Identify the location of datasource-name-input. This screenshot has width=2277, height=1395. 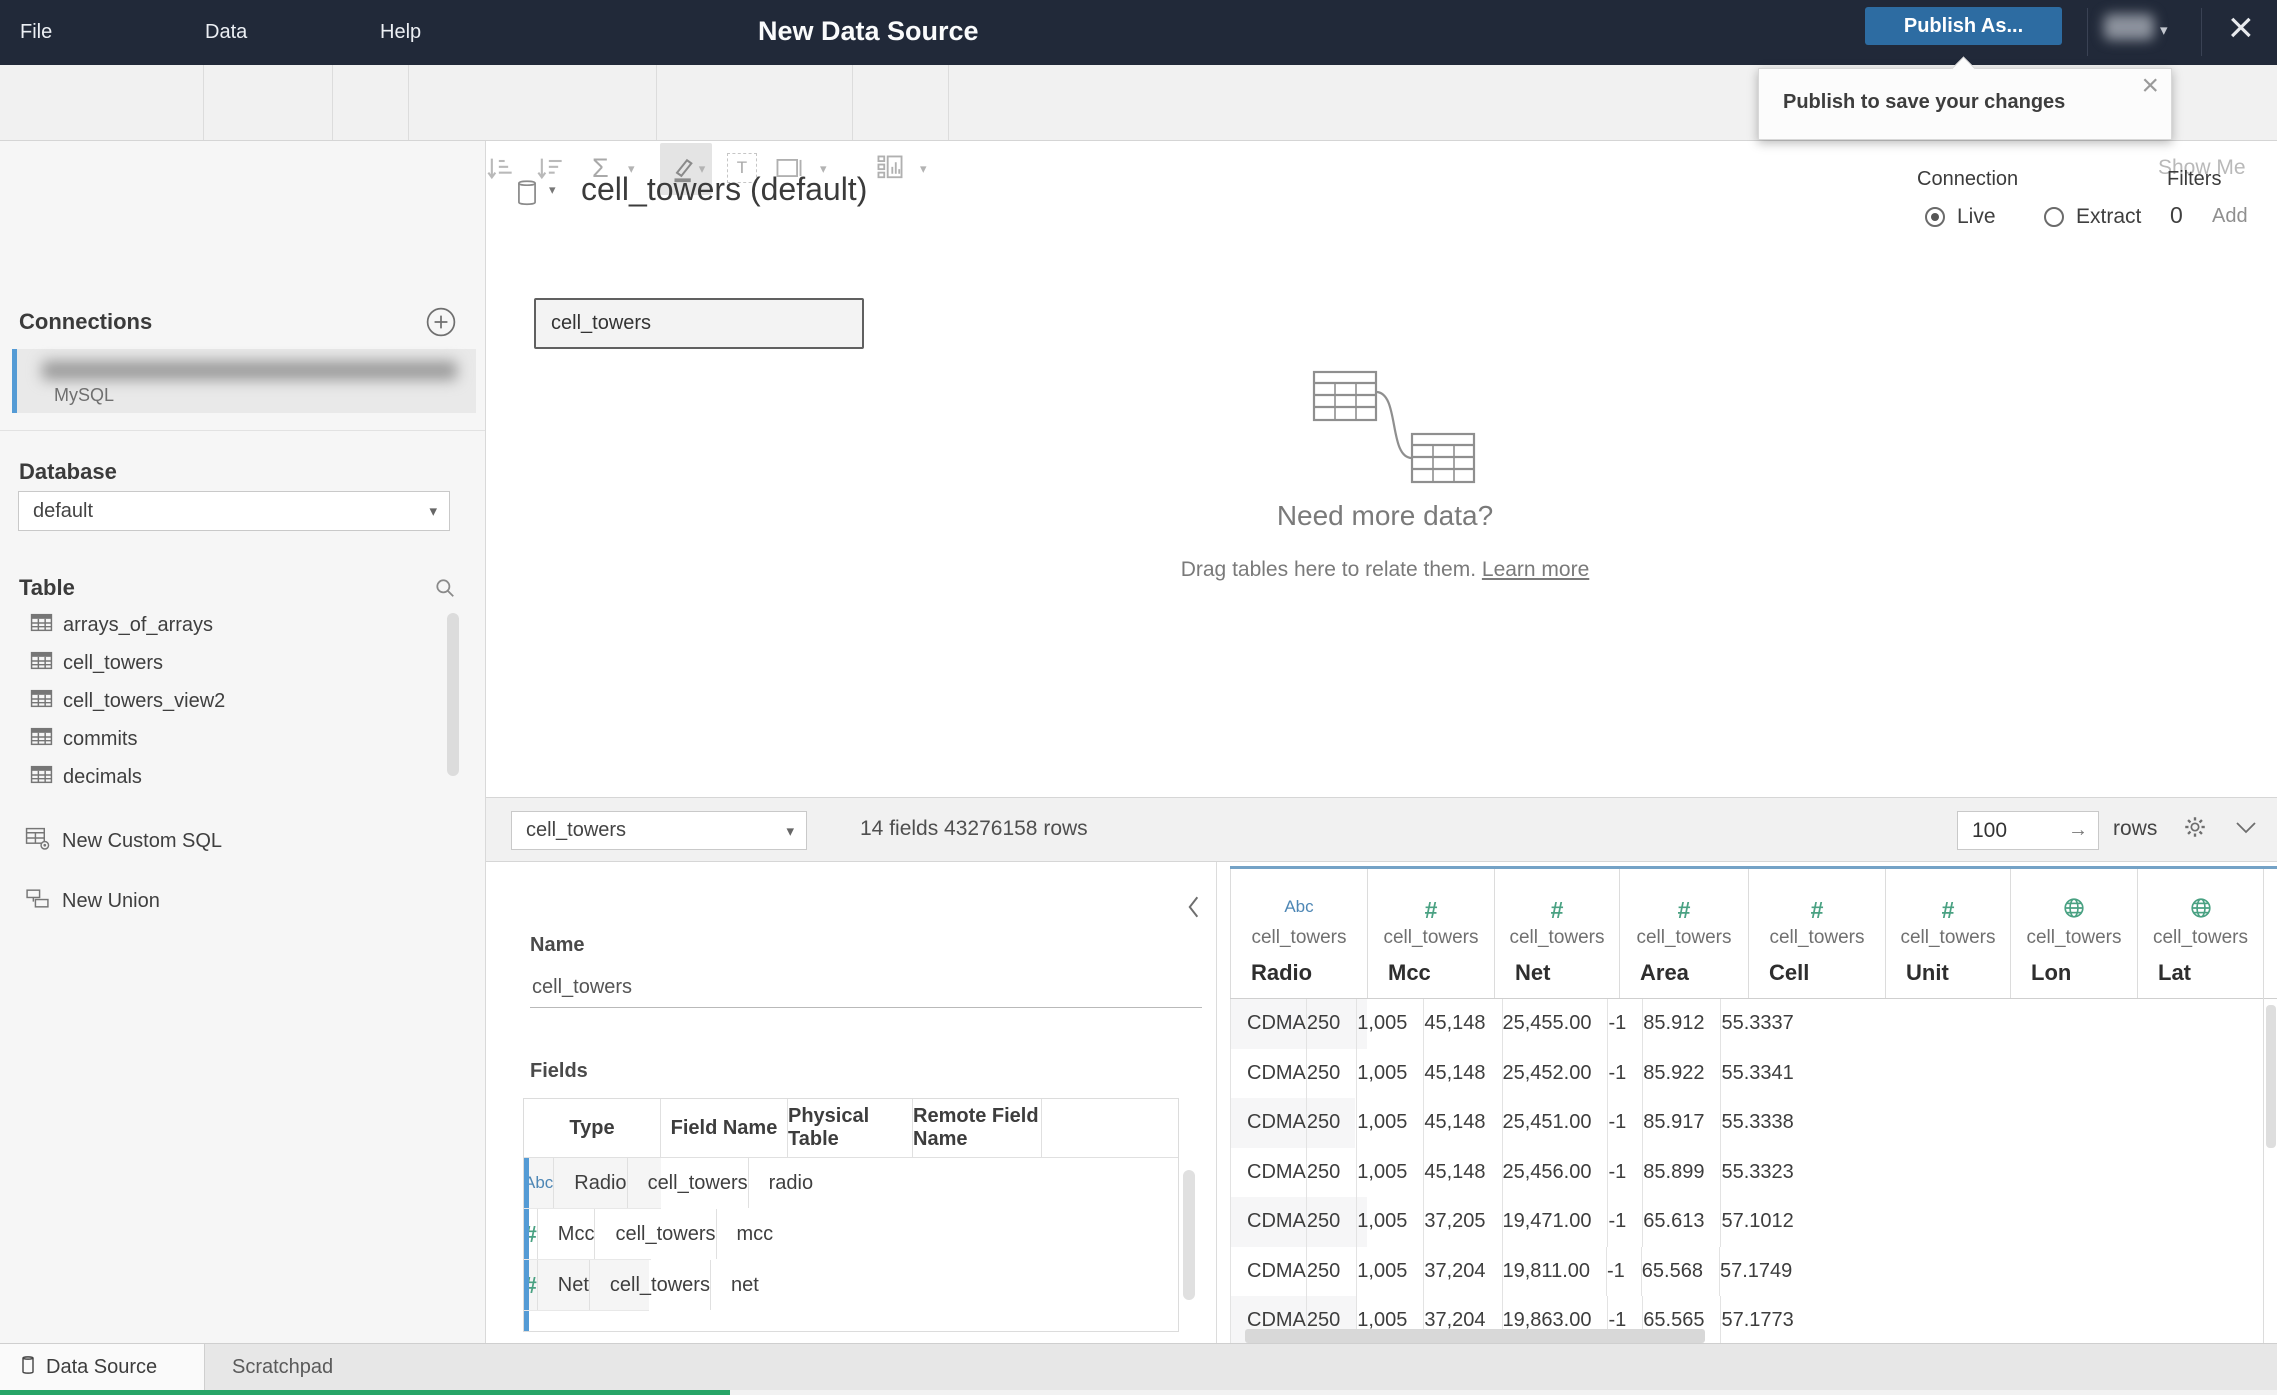
(866, 990).